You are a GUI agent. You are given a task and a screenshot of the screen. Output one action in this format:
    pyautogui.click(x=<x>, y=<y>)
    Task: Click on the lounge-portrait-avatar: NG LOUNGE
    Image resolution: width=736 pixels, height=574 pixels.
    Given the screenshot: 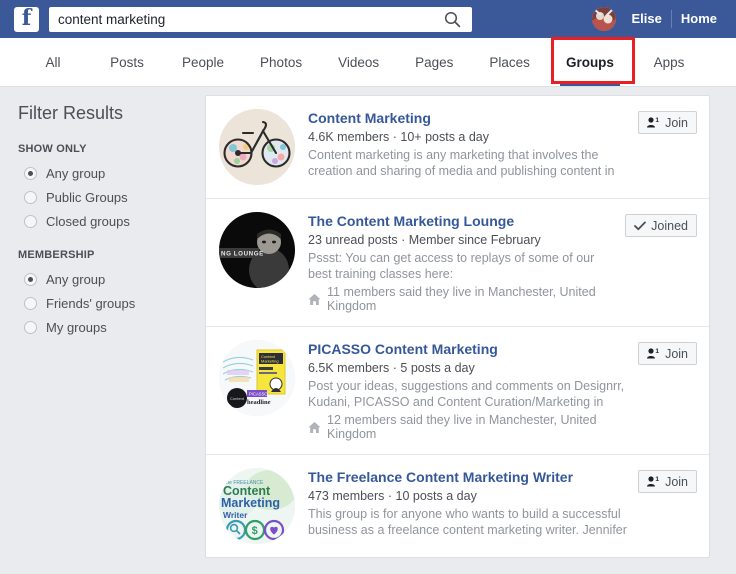 What is the action you would take?
    pyautogui.click(x=257, y=250)
    